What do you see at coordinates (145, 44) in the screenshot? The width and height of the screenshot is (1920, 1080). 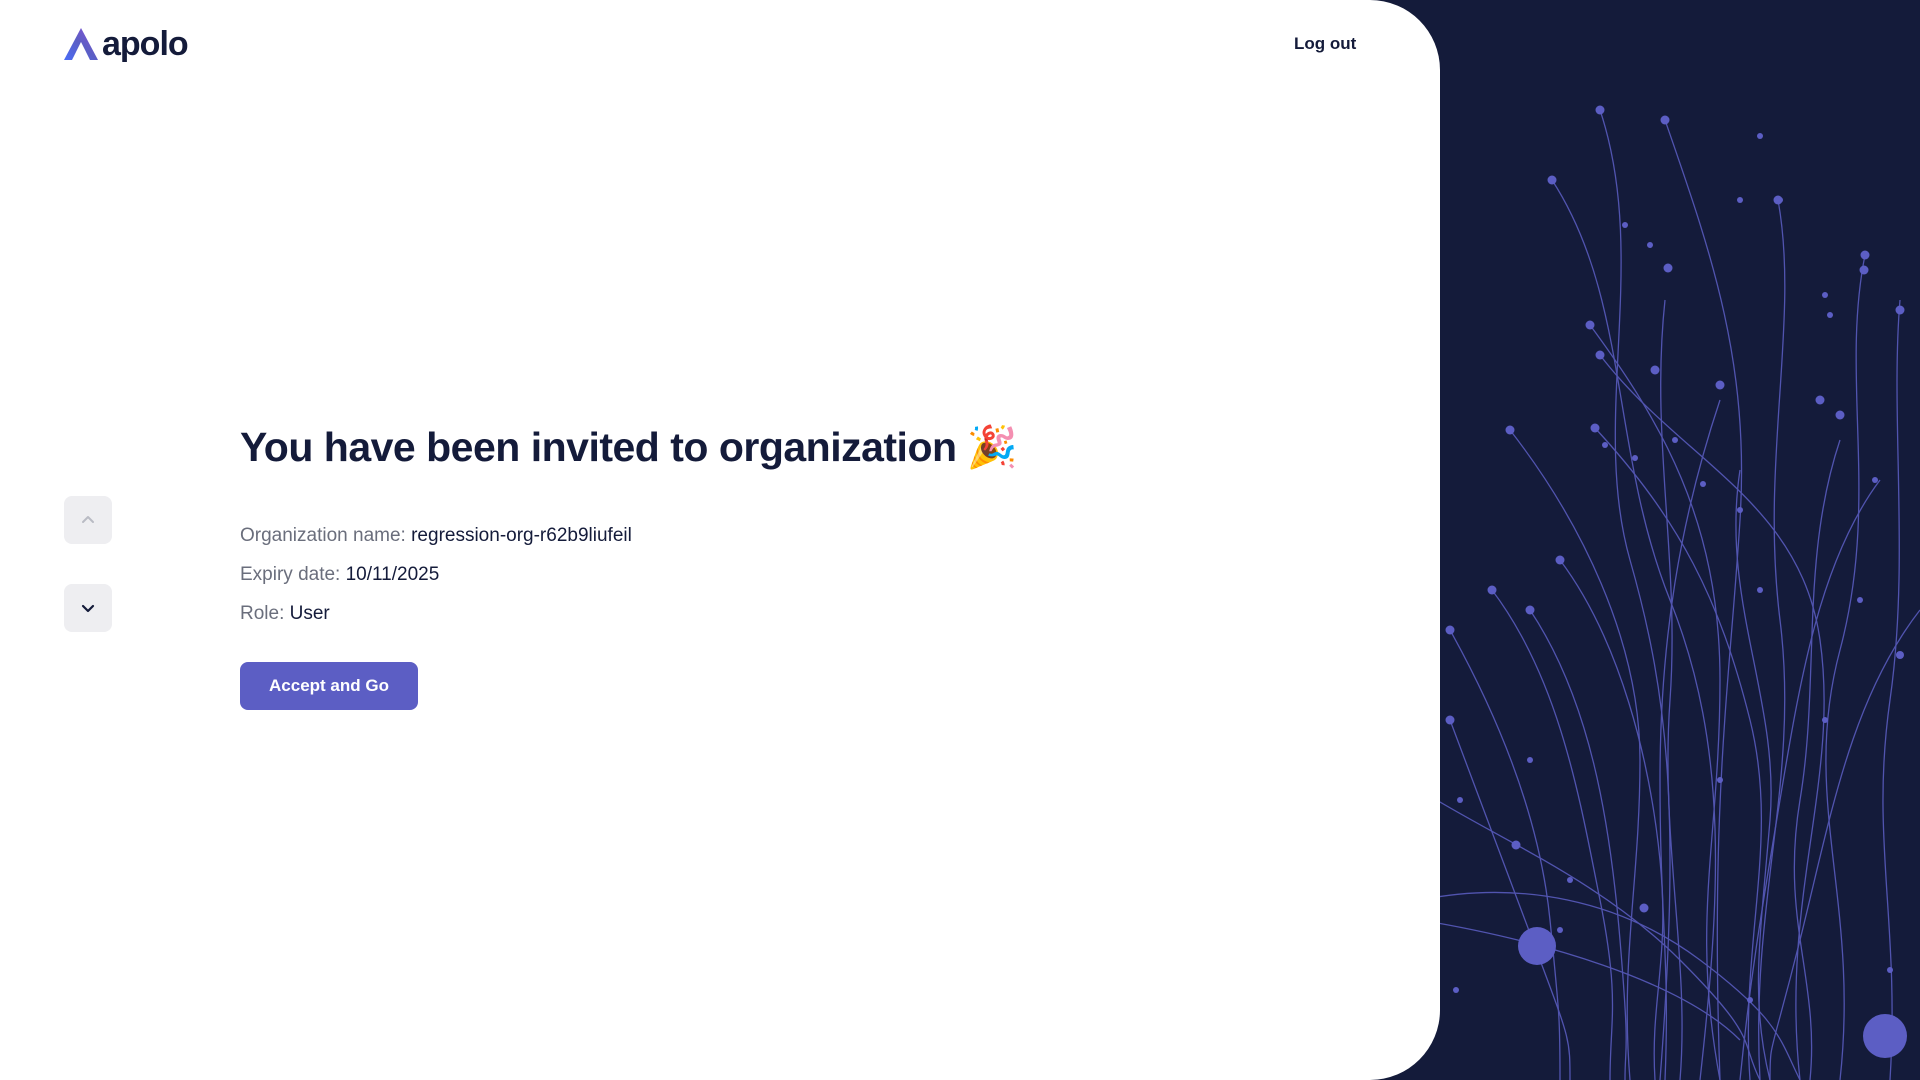 I see `brand-name: apolo` at bounding box center [145, 44].